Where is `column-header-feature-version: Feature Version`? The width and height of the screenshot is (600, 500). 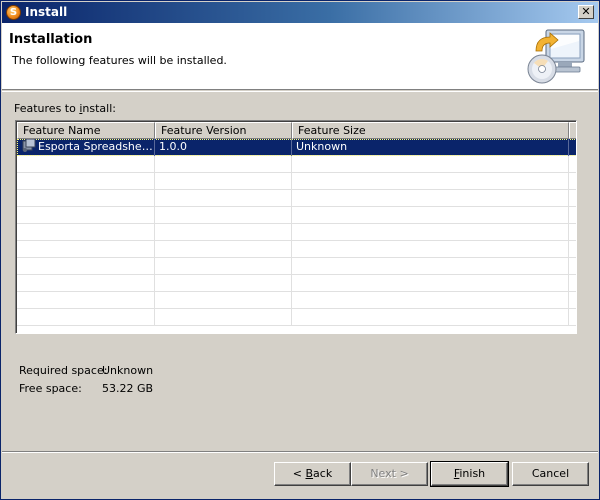
column-header-feature-version: Feature Version is located at coordinates (223, 130).